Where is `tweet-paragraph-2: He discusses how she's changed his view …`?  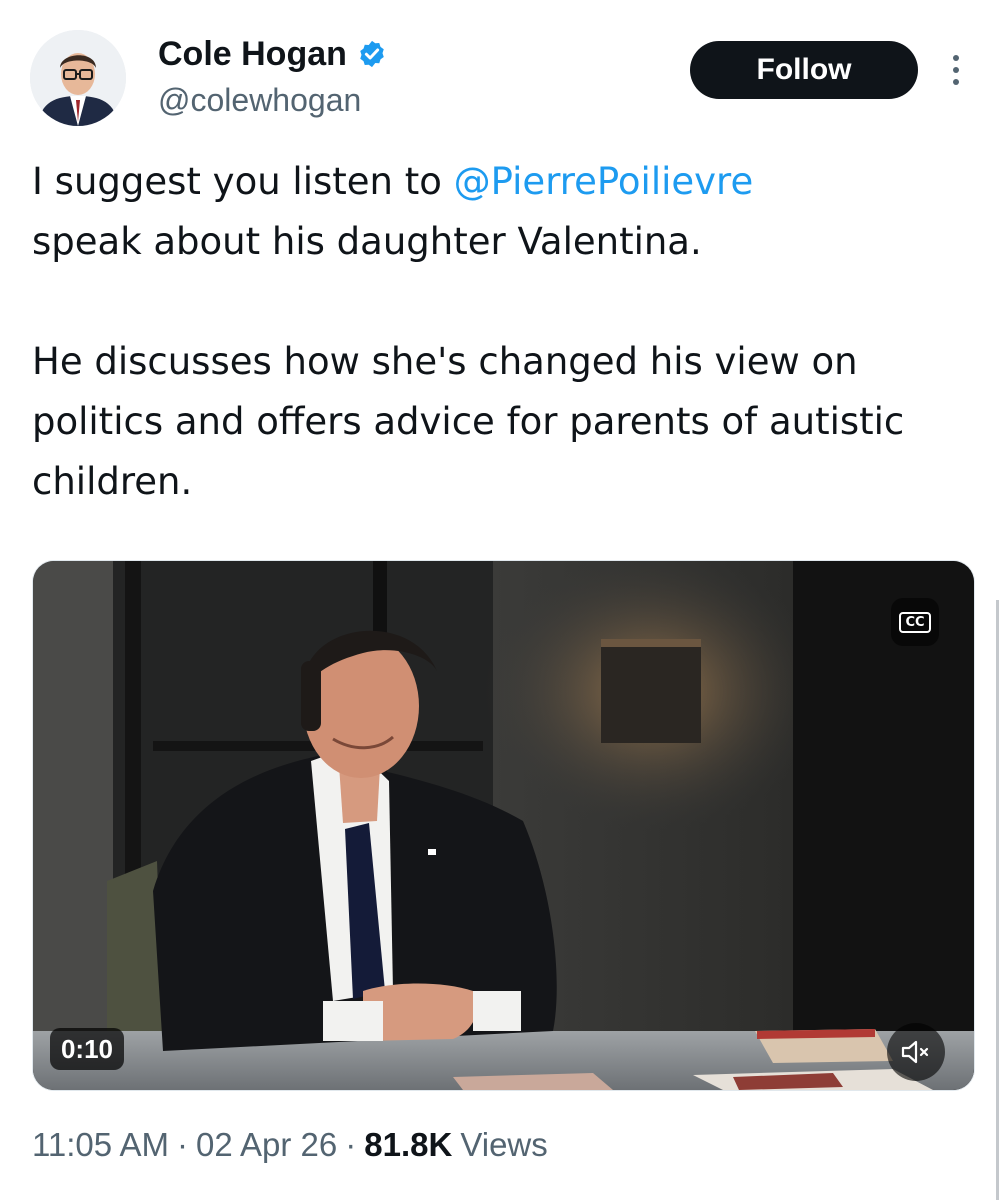
tweet-paragraph-2: He discusses how she's changed his view … is located at coordinates (468, 421).